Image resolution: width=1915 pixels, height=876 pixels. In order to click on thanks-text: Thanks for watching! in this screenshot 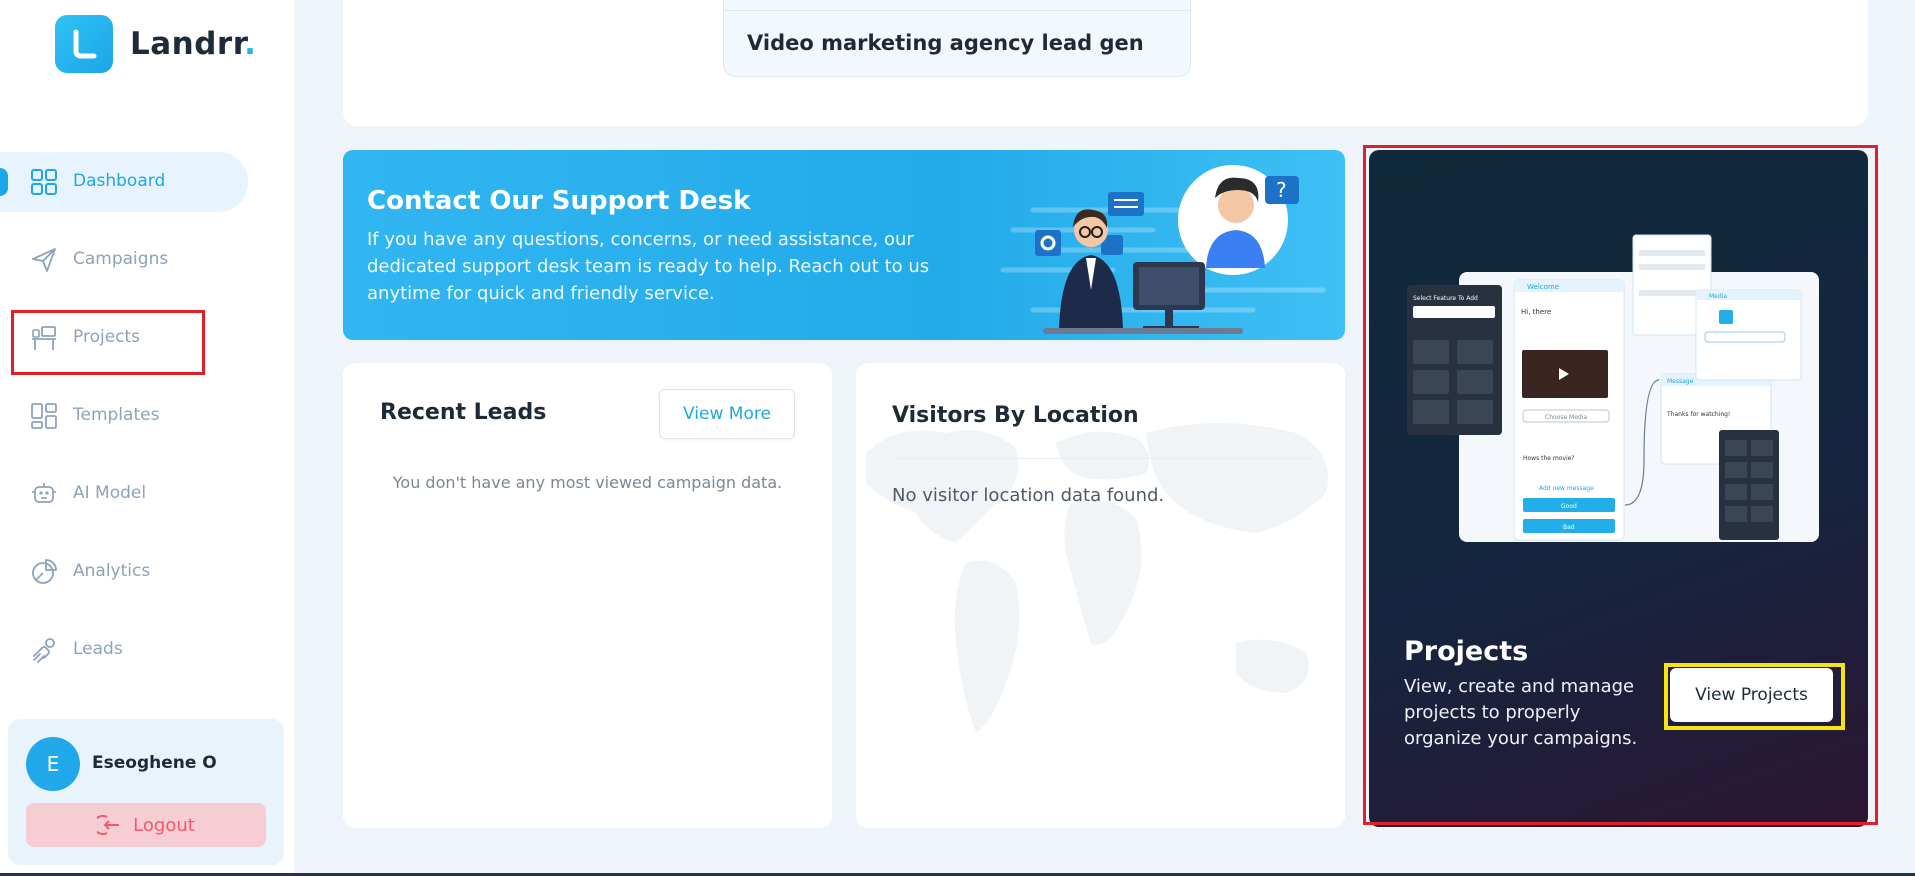, I will do `click(1698, 414)`.